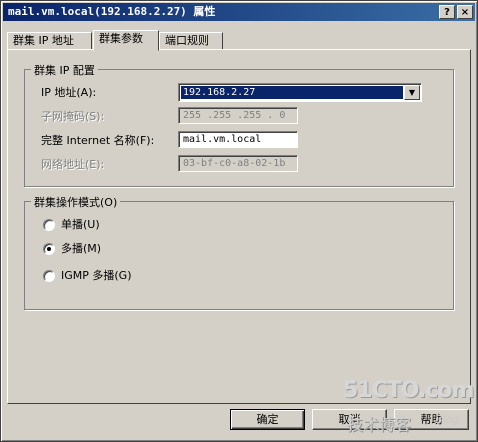 Image resolution: width=478 pixels, height=442 pixels. I want to click on radio-dot, so click(49, 249).